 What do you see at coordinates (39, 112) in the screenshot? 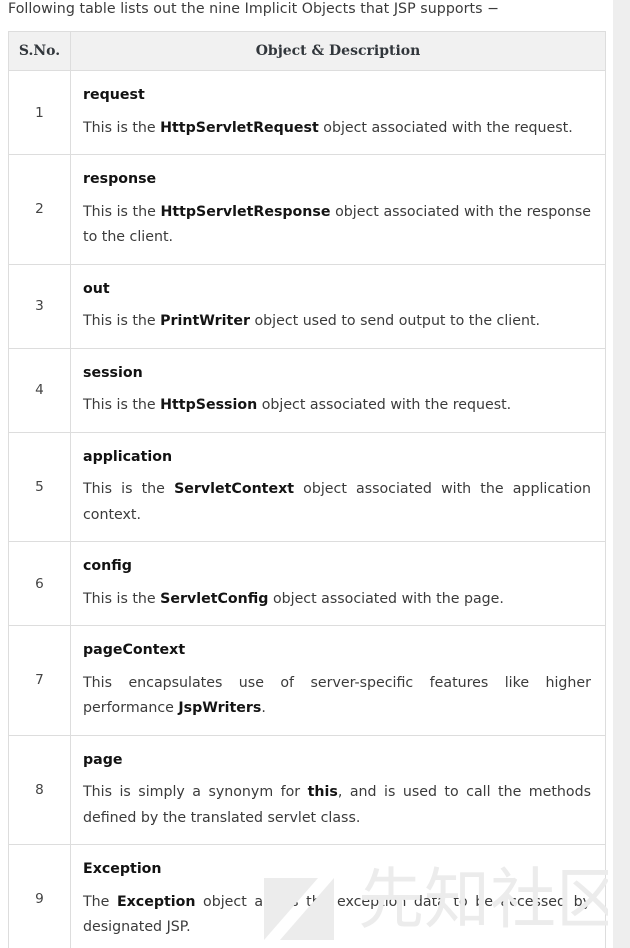
I see `cell-serial-number: 1` at bounding box center [39, 112].